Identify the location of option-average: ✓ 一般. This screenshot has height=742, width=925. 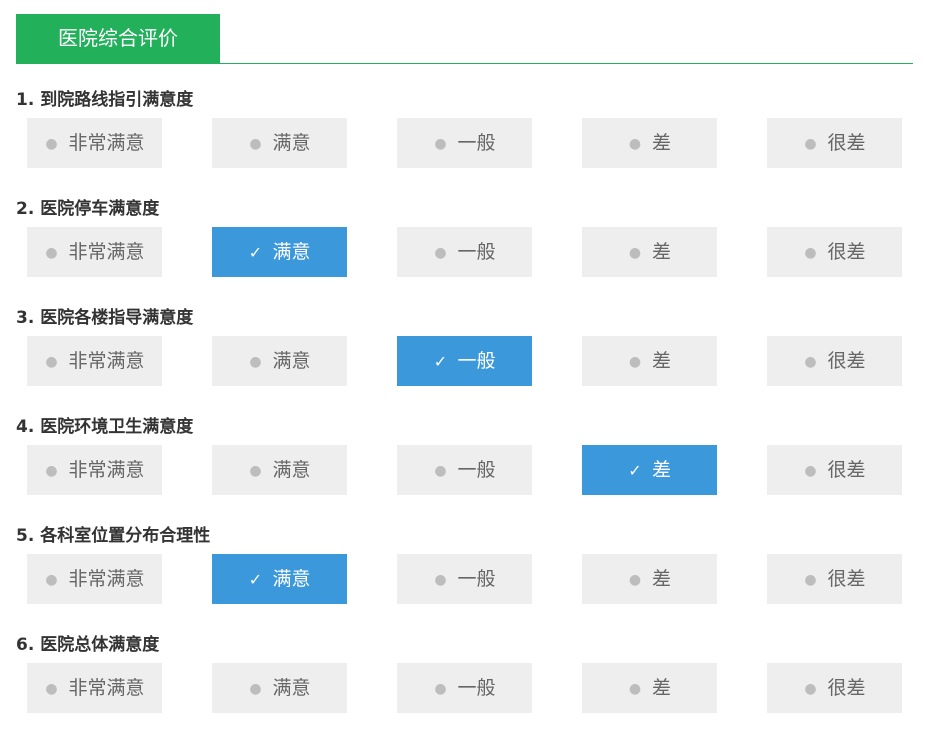
(464, 361).